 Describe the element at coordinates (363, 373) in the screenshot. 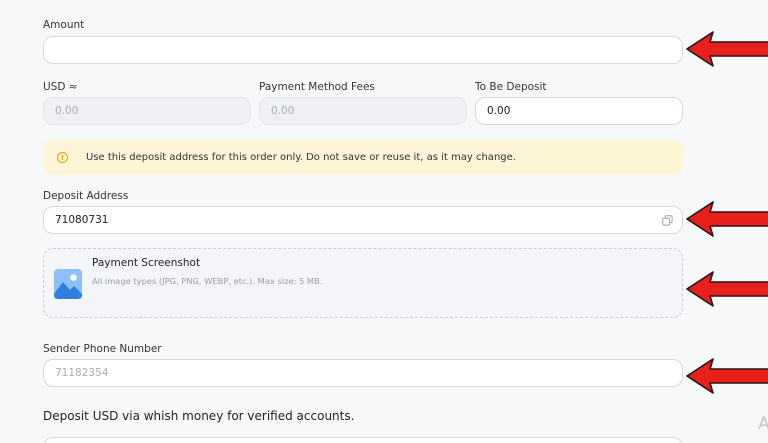

I see `sender-phone-input: 71182354` at that location.